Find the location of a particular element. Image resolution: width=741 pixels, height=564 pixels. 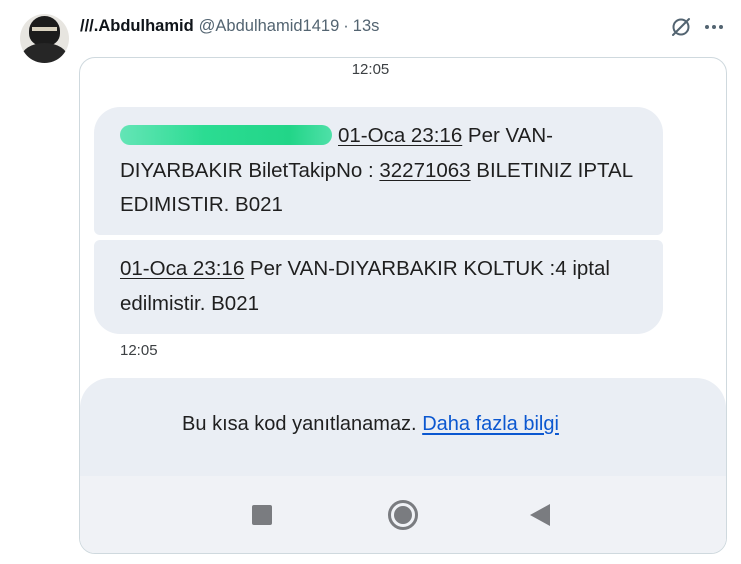

display-name: ///.Abdulhamid is located at coordinates (137, 26).